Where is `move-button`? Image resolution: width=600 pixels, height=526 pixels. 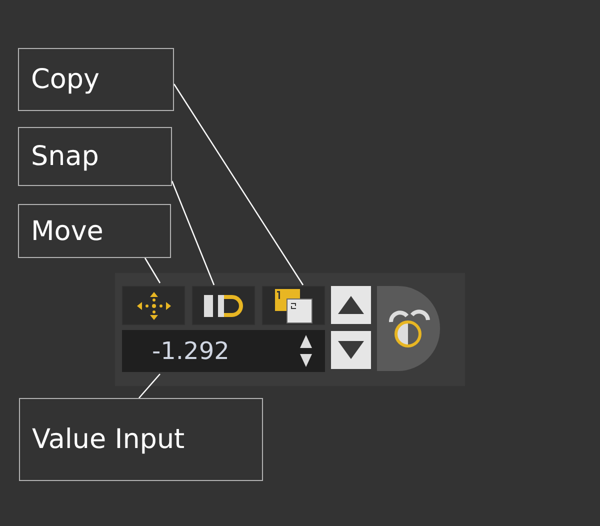 move-button is located at coordinates (153, 305).